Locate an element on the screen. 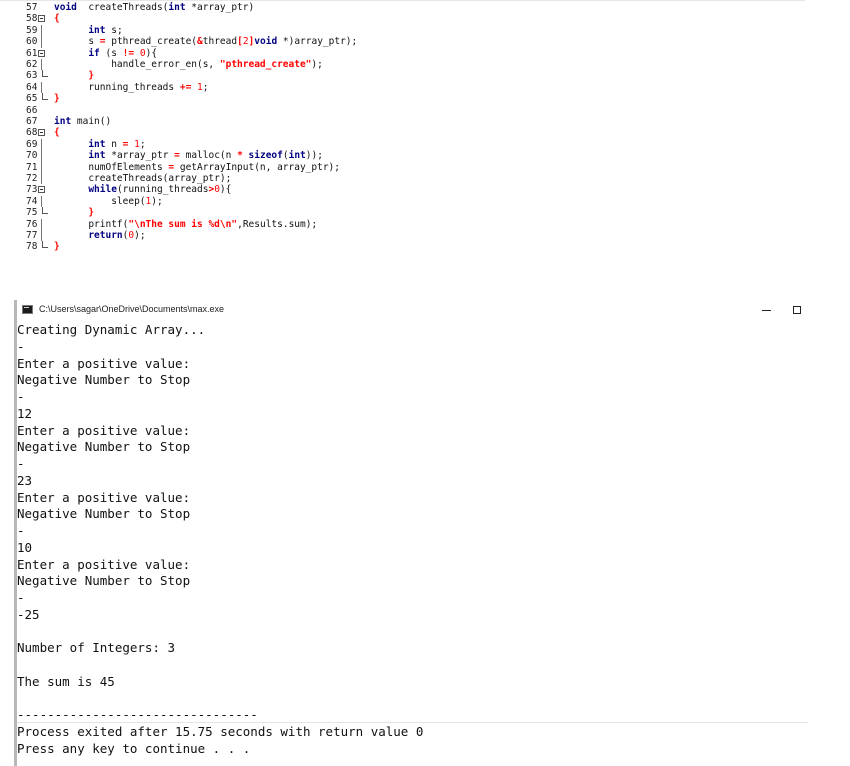  line-gutter: 63 is located at coordinates (27, 75).